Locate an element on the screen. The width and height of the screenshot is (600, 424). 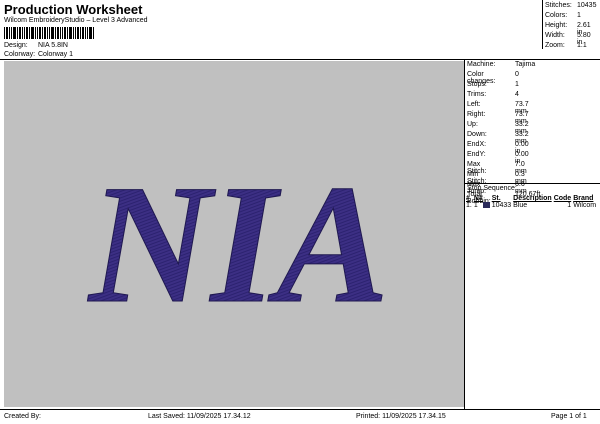
stop-sequence-rule is located at coordinates (532, 183).